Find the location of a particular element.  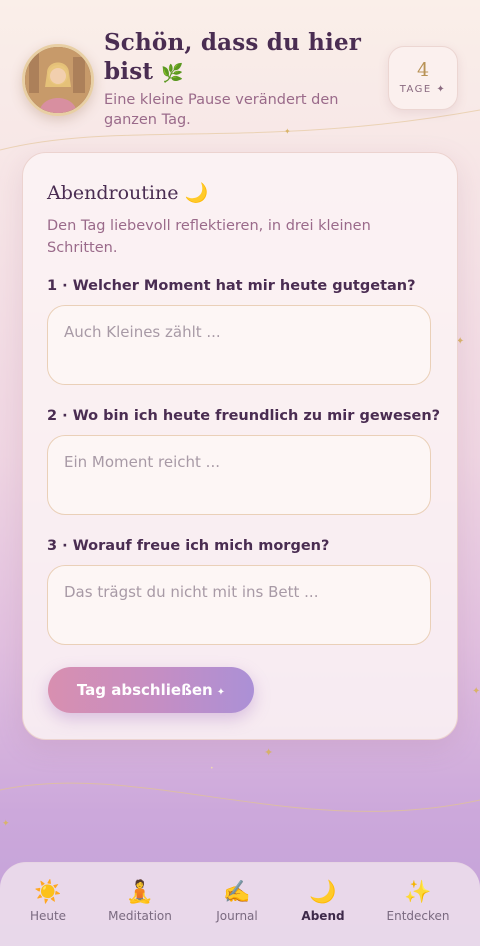

finish-day-button: Tag abschließen ✦ is located at coordinates (151, 690).